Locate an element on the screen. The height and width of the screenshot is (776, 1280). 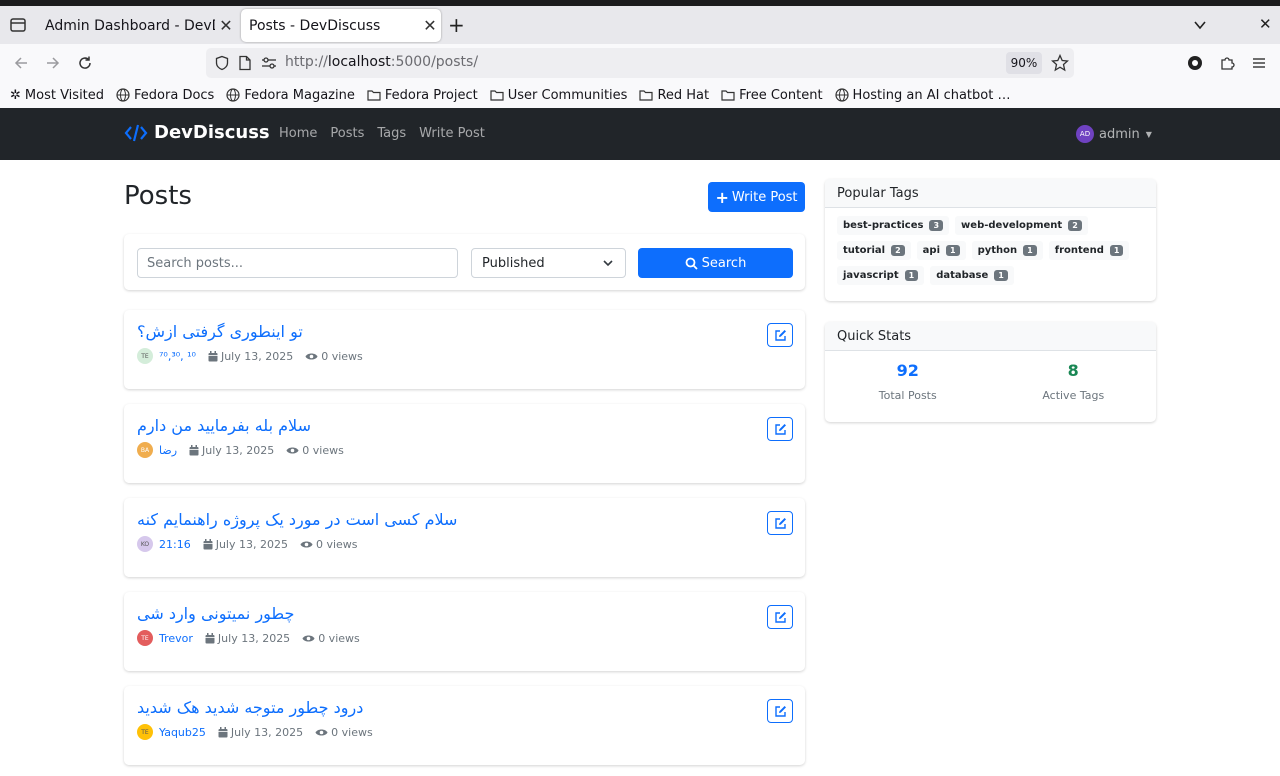
browser-tab-admin-dashboard: Admin Dashboard - DevDiscuss ✕ is located at coordinates (137, 25).